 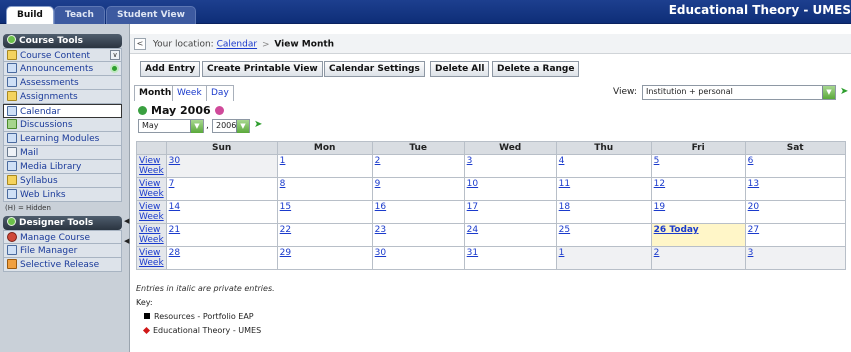 I want to click on day-number: 27, so click(x=753, y=230).